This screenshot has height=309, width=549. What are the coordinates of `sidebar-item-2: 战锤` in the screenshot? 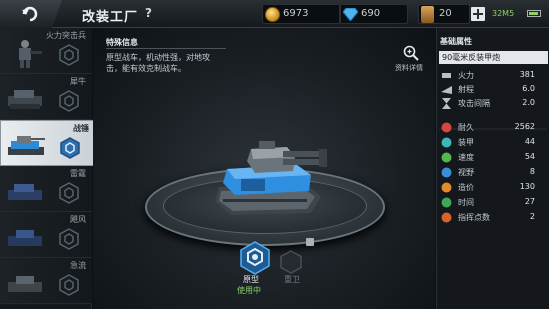 It's located at (50, 143).